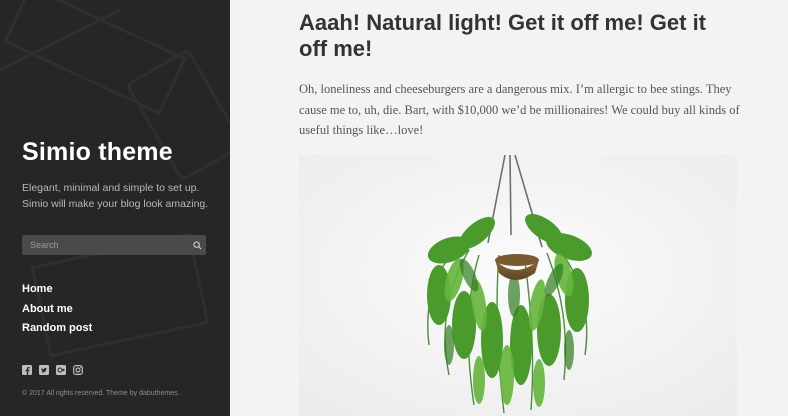 The width and height of the screenshot is (788, 416). I want to click on google-plus-icon, so click(61, 368).